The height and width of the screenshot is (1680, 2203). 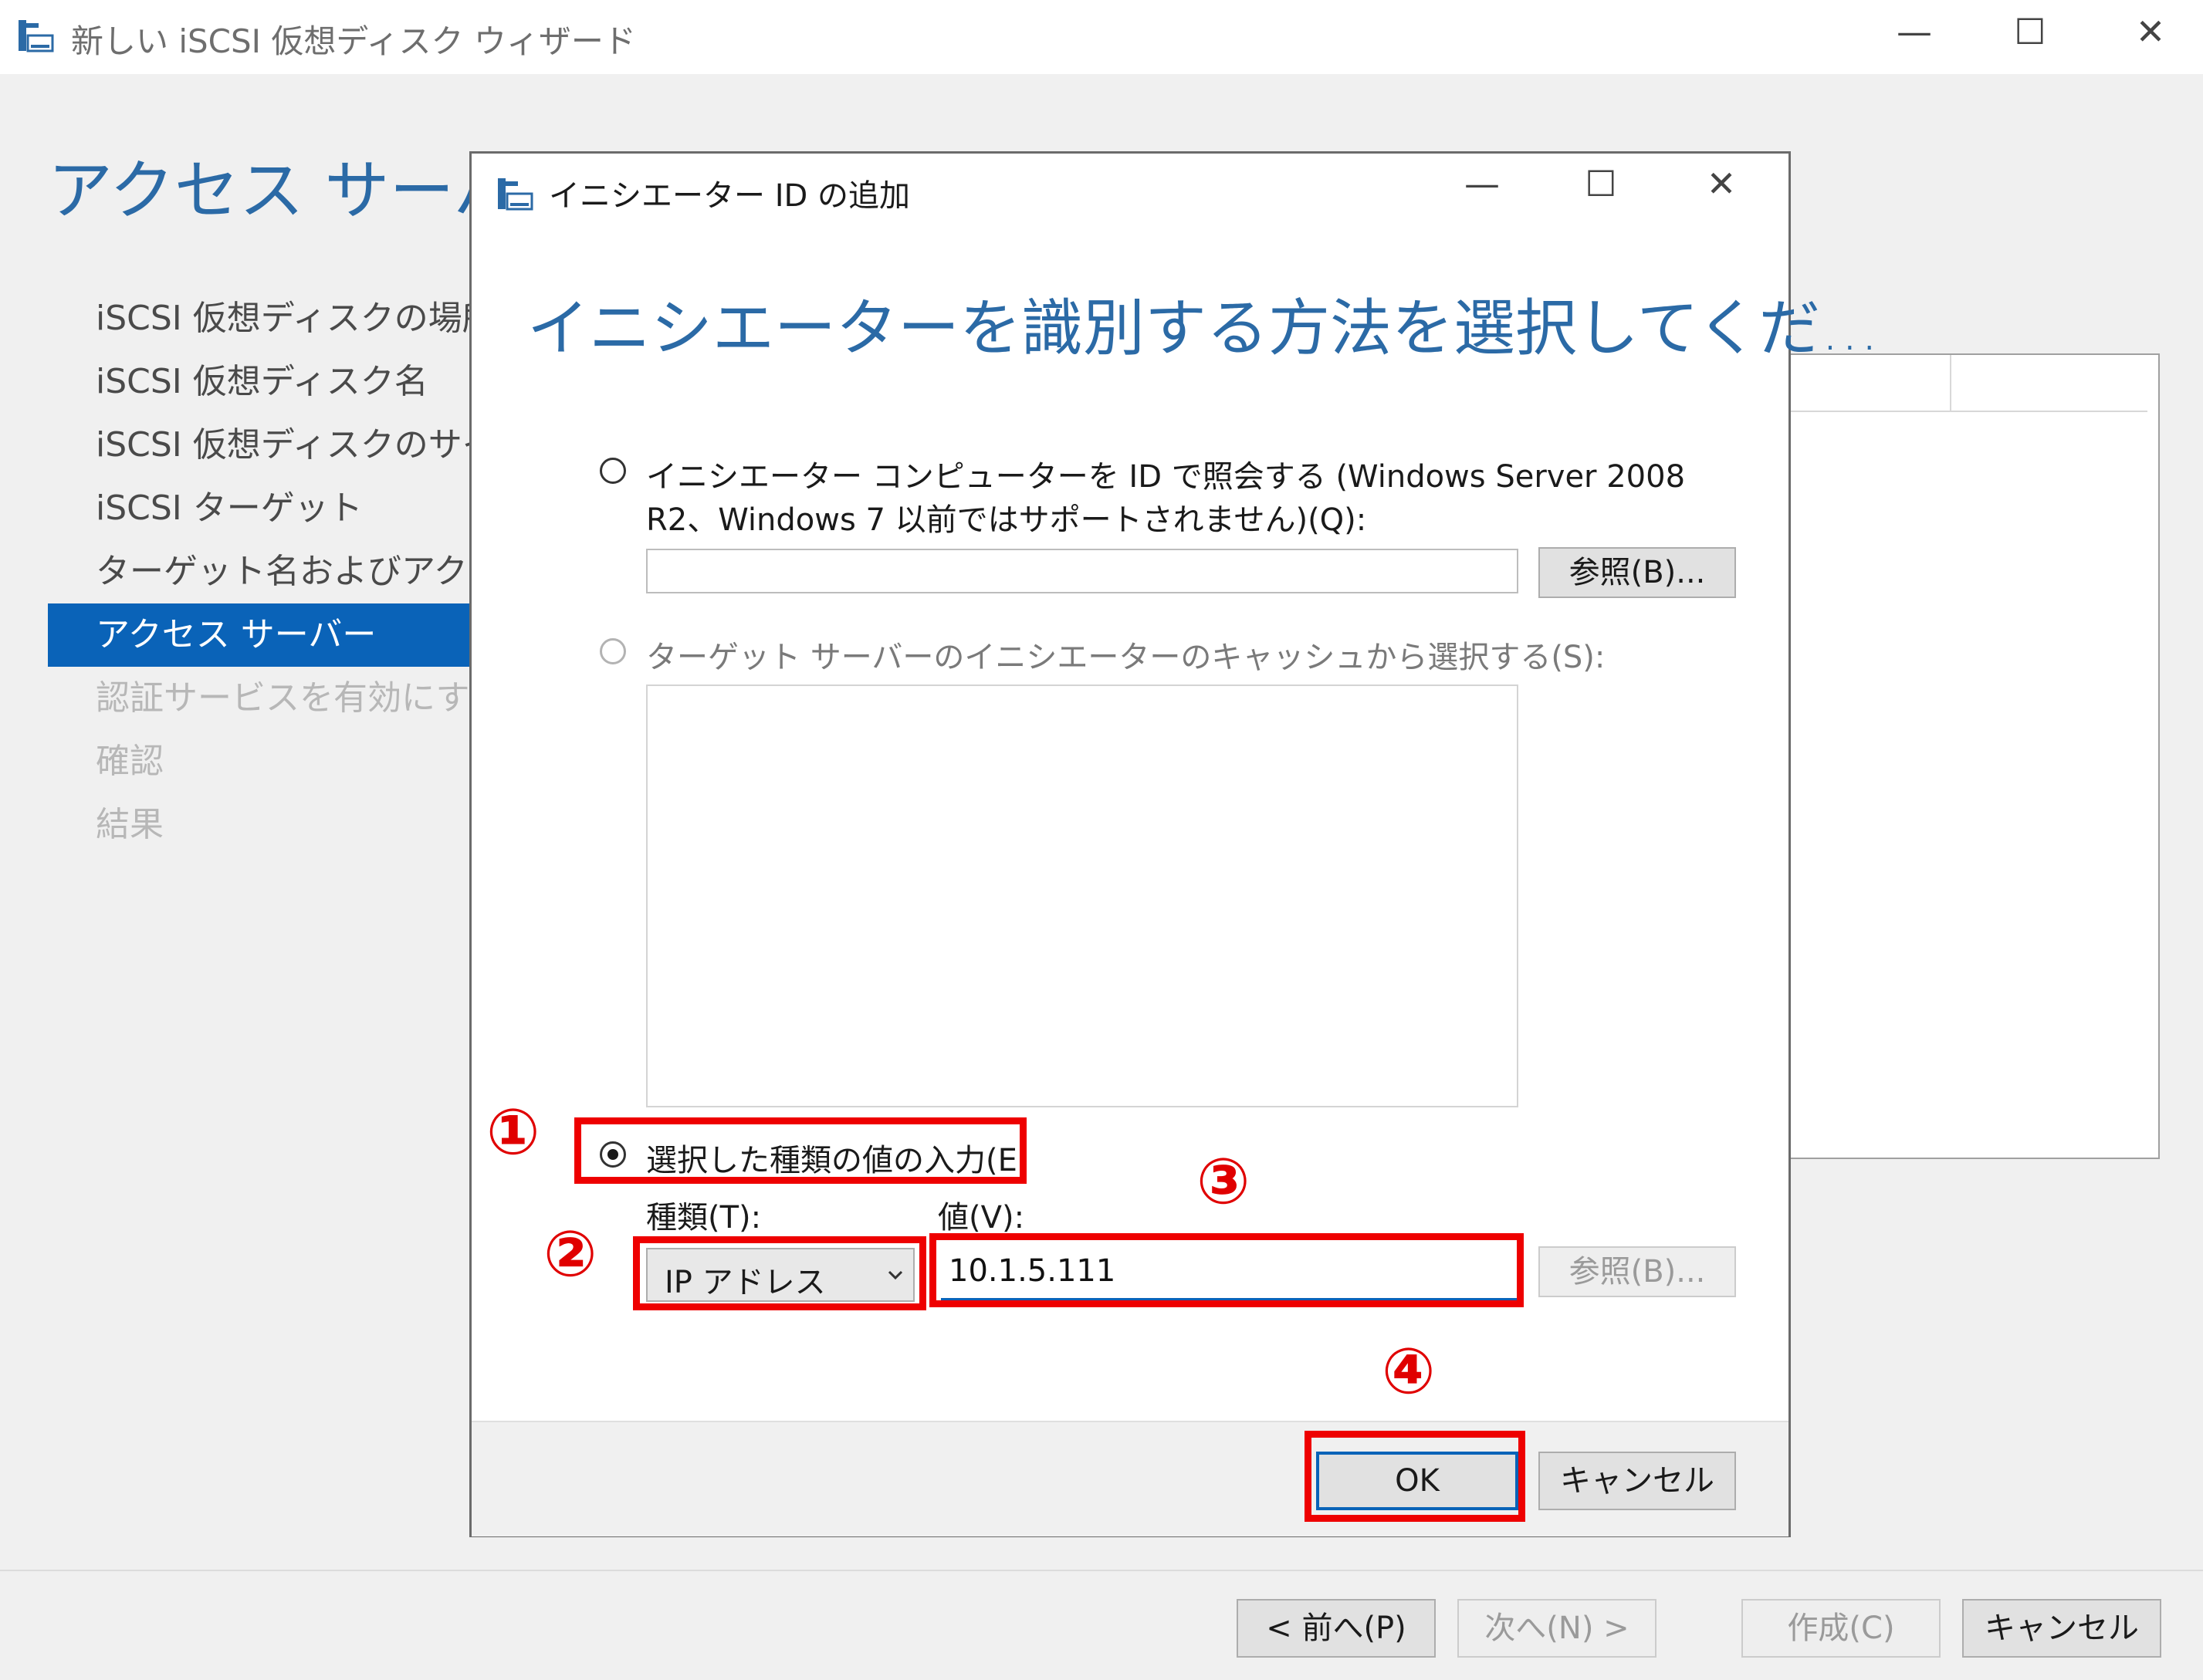 I want to click on step-disk-location: iSCSI 仮想ディスクの場所, so click(x=272, y=318).